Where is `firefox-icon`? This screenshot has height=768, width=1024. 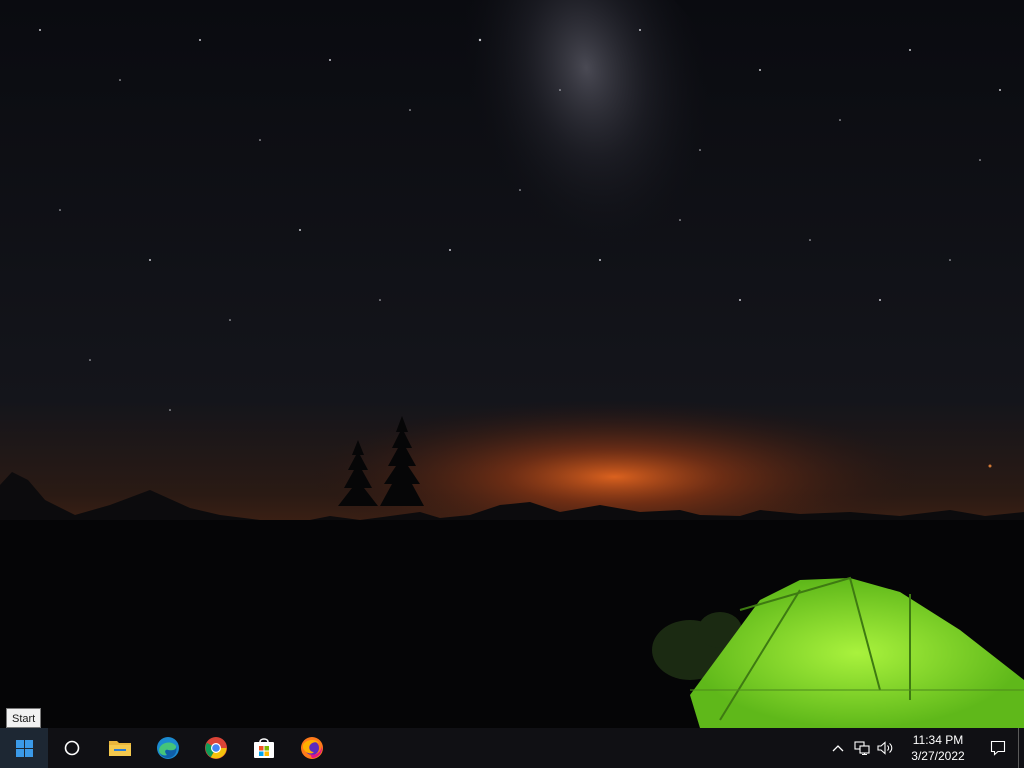
firefox-icon is located at coordinates (312, 748).